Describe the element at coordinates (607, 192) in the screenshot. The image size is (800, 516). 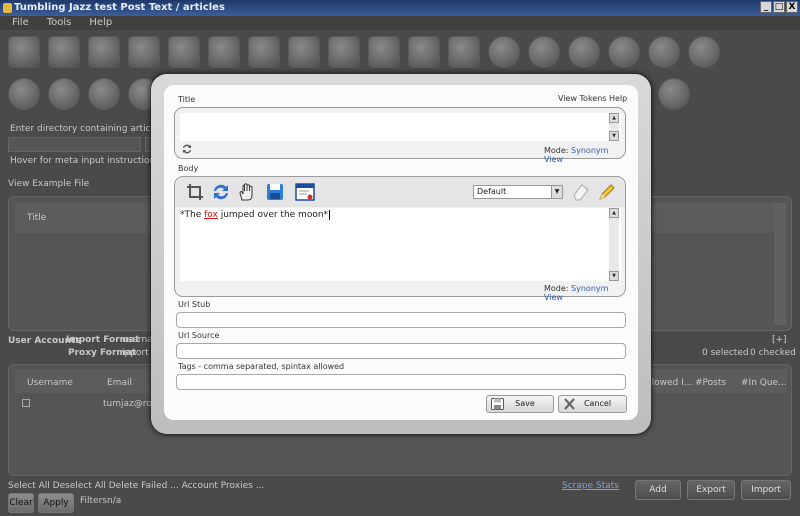
I see `pencil-icon` at that location.